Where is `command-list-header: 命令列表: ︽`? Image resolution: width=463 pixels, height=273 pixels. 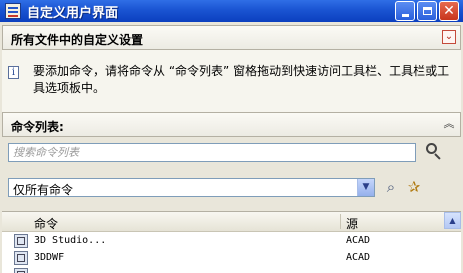 command-list-header: 命令列表: ︽ is located at coordinates (231, 124).